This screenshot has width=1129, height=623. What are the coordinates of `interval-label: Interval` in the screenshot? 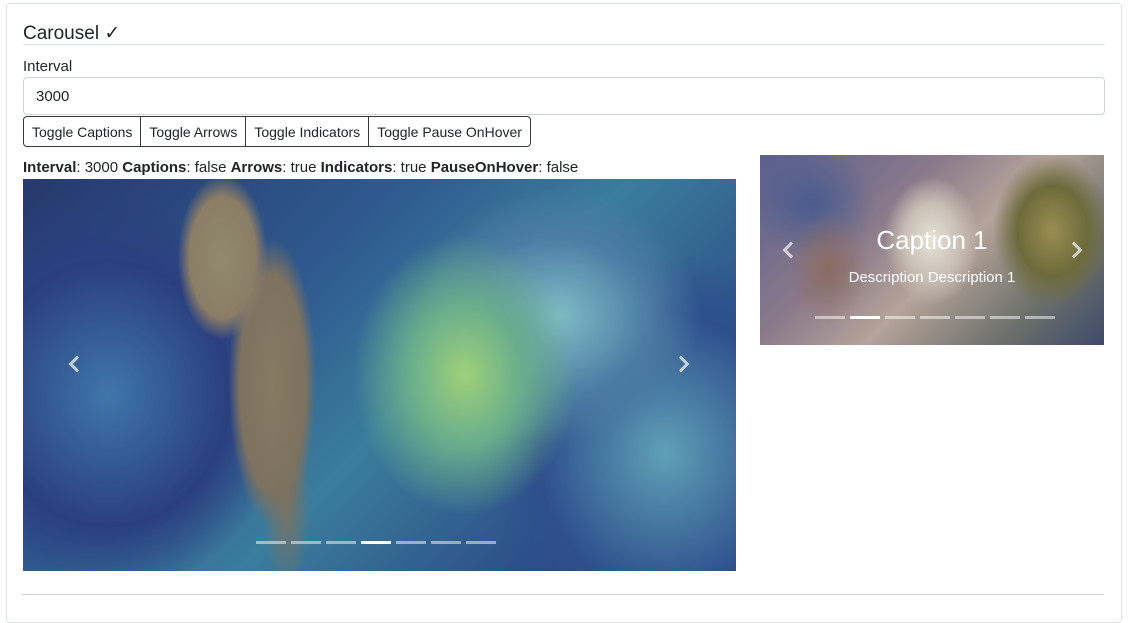 It's located at (48, 66).